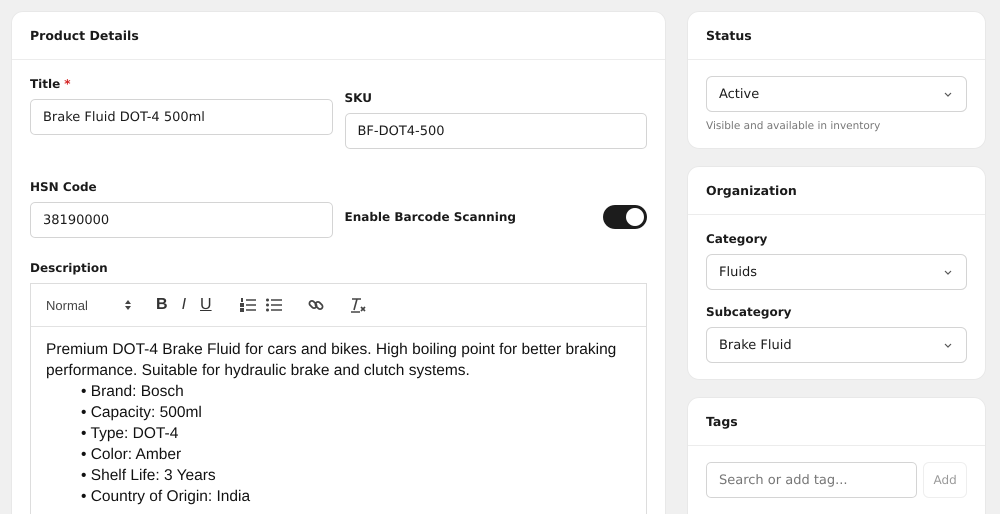 The width and height of the screenshot is (1000, 514). I want to click on clear-format-icon, so click(358, 305).